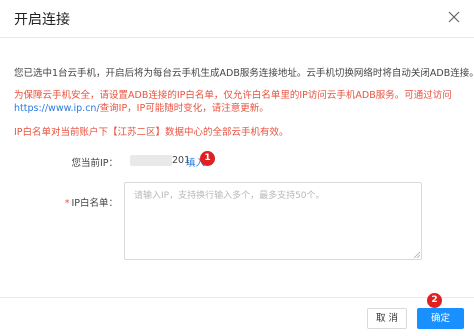  What do you see at coordinates (42, 20) in the screenshot?
I see `dialog-title: 开启连接` at bounding box center [42, 20].